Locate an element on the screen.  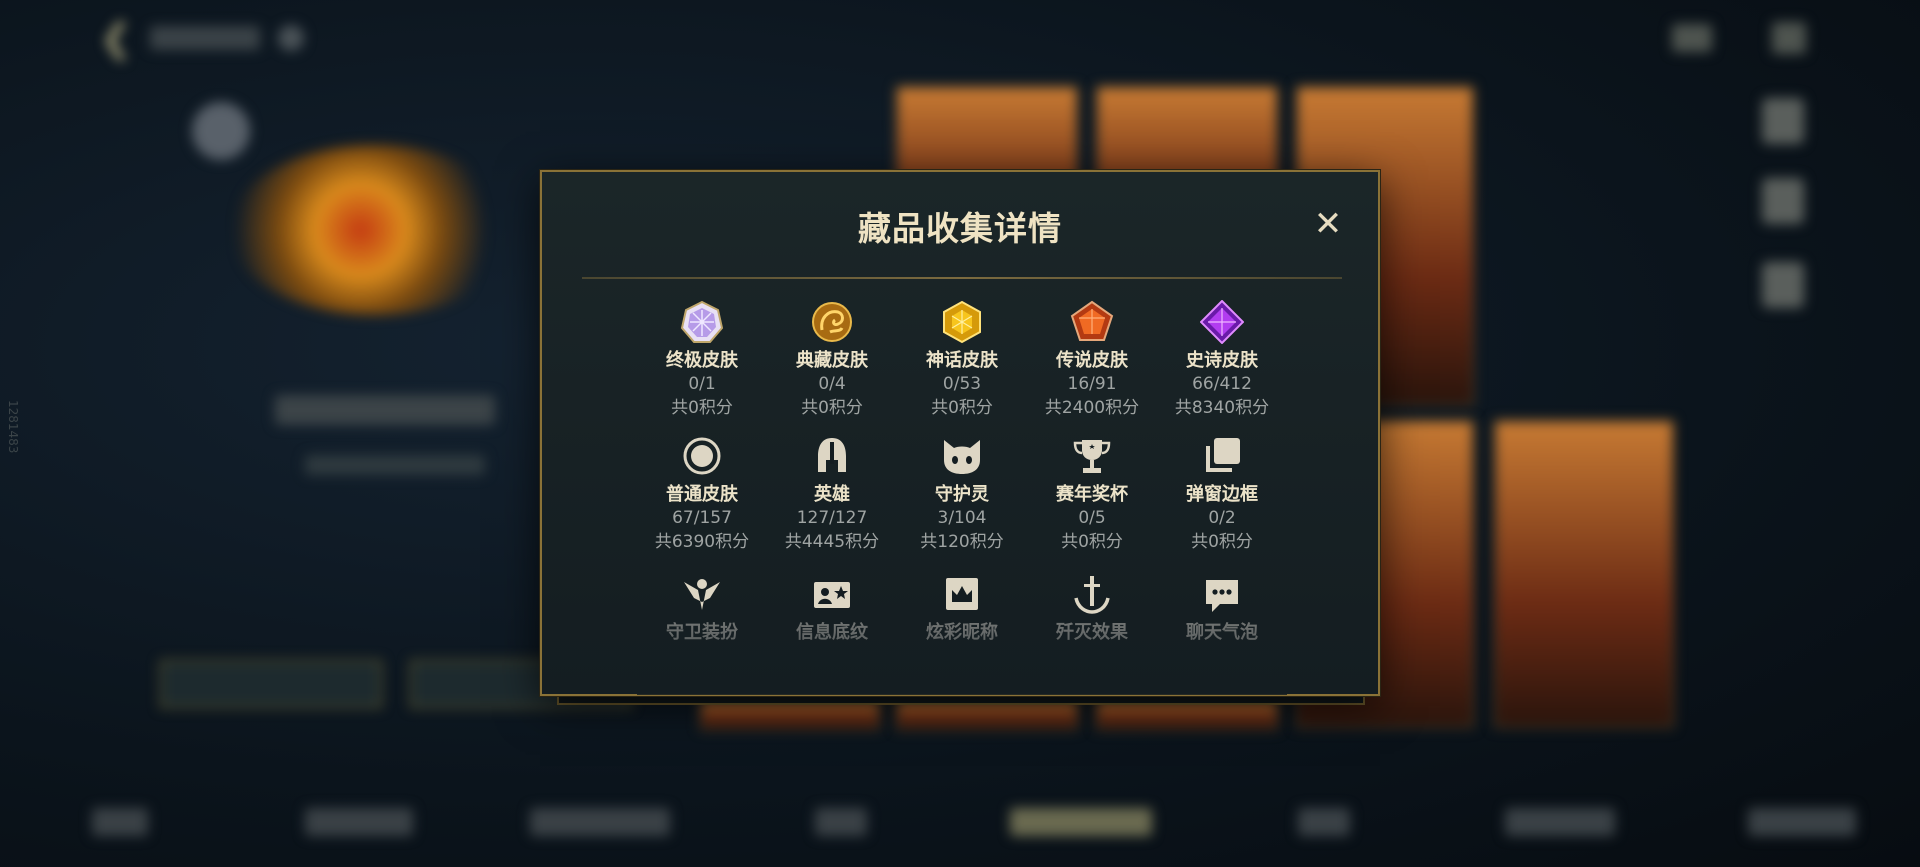
collection-item-legendary-skin: 传说皮肤 16/91 共2400积分 is located at coordinates (1092, 360).